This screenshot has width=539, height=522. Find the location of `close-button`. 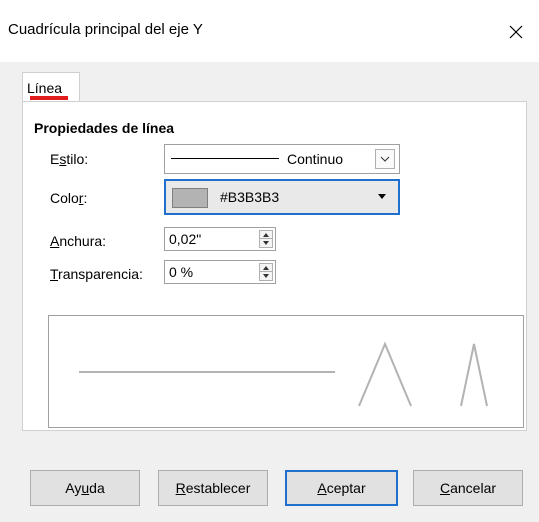

close-button is located at coordinates (516, 32).